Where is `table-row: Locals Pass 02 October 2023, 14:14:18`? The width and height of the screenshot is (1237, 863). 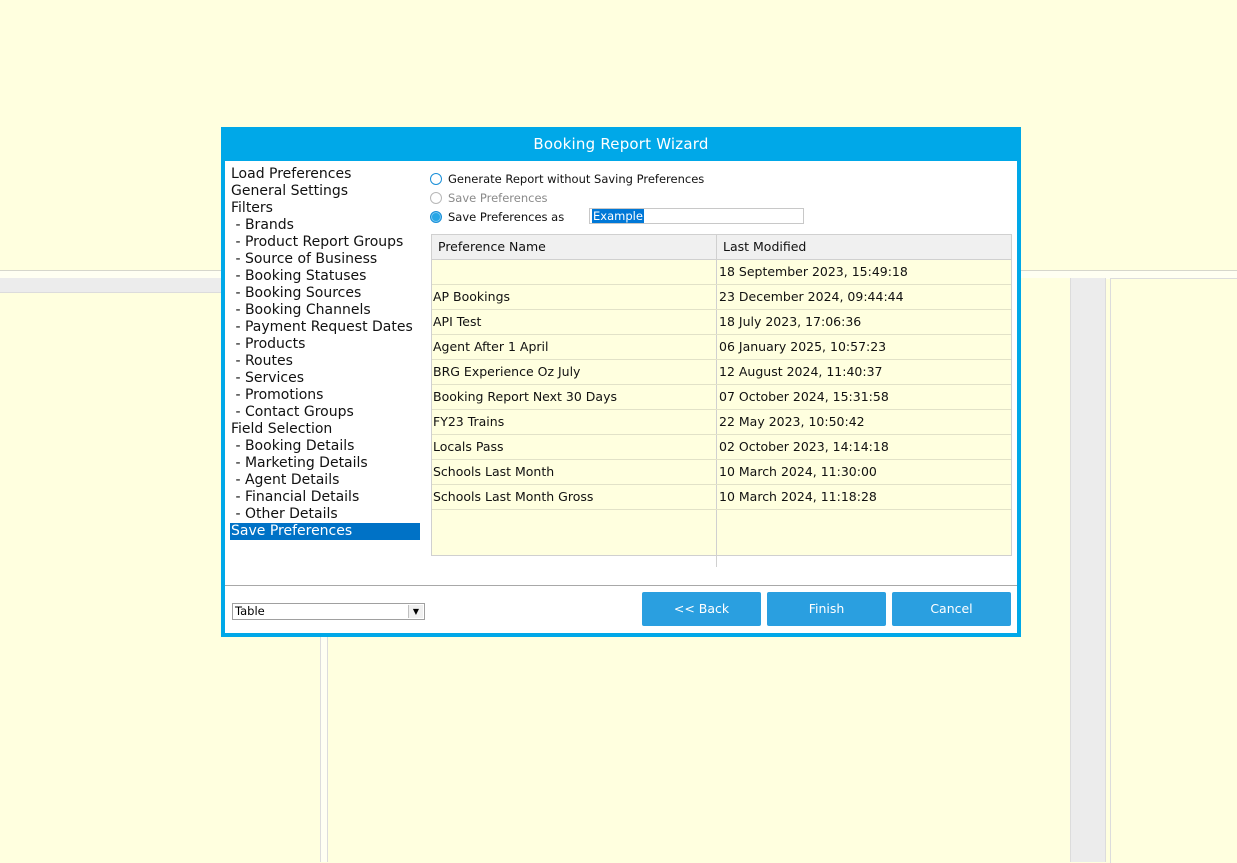
table-row: Locals Pass 02 October 2023, 14:14:18 is located at coordinates (721, 447).